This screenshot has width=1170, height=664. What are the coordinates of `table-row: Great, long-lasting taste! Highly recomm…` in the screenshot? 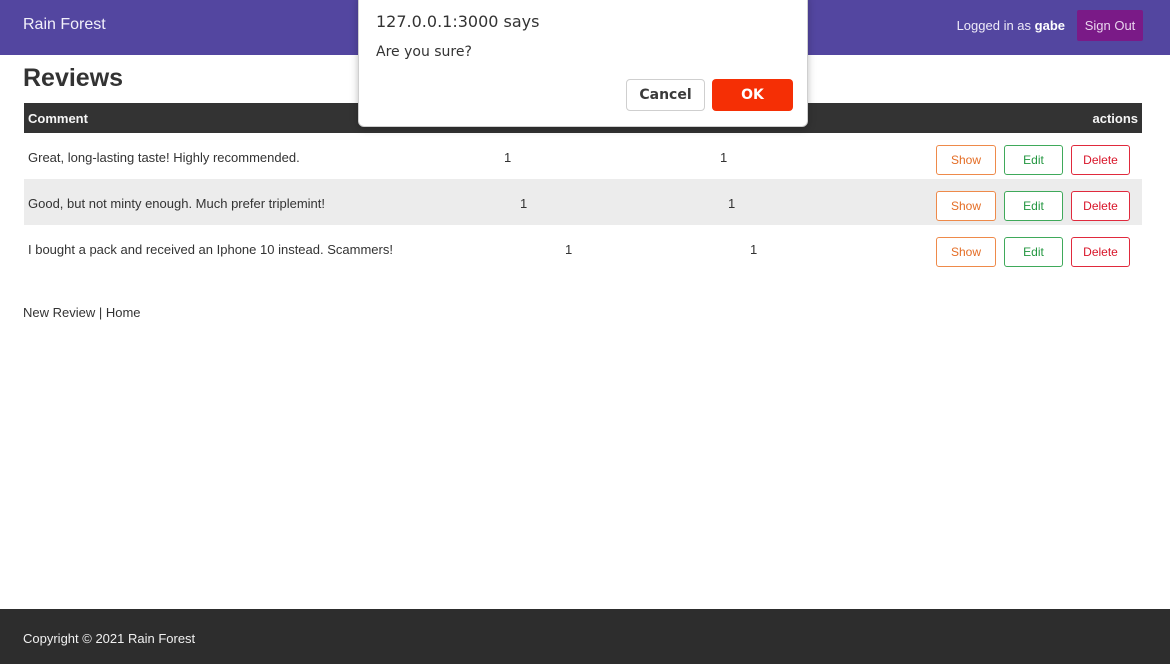 It's located at (583, 156).